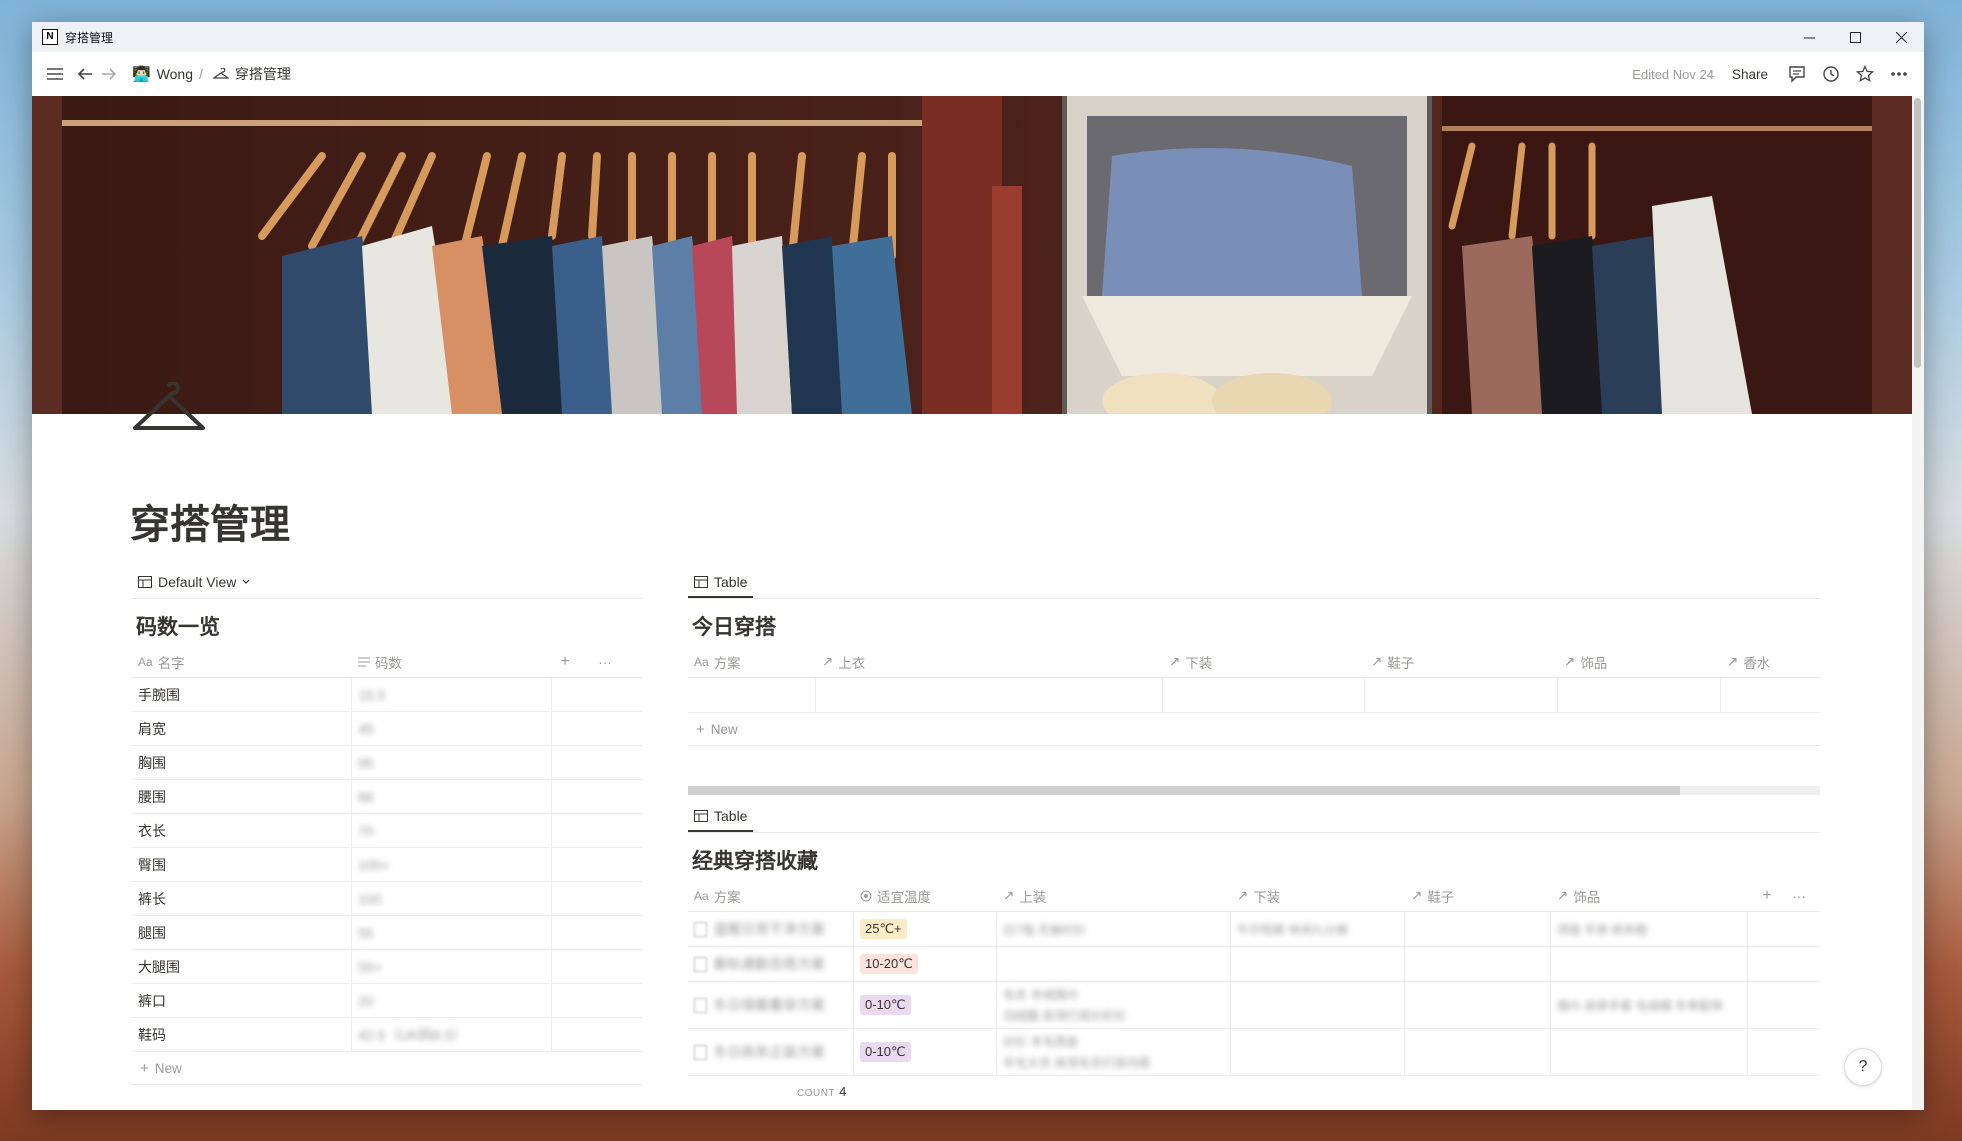 The width and height of the screenshot is (1962, 1141). What do you see at coordinates (447, 662) in the screenshot?
I see `col-size-header: 码数` at bounding box center [447, 662].